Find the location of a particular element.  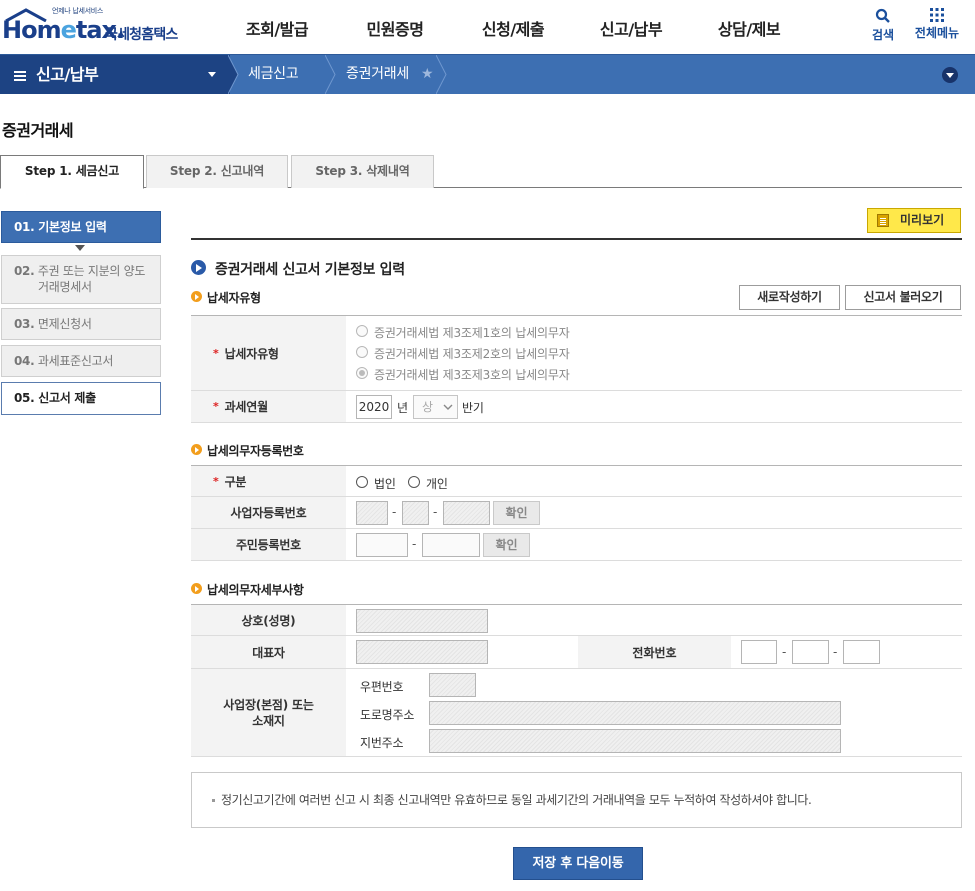

table-row: 사업장(본점) 또는 소재지 우편번호 도로명주소 지번주소 is located at coordinates (576, 713).